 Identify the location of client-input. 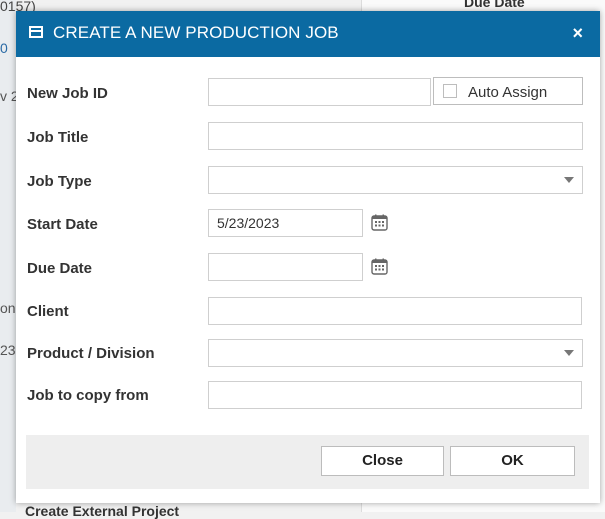
(395, 311).